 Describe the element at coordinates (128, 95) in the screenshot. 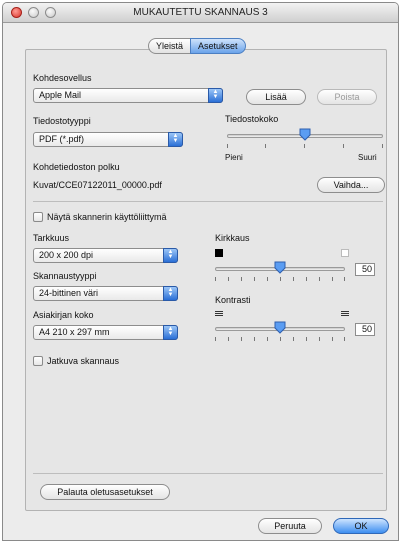

I see `target-app-select: Apple Mail ▲ ▼` at that location.